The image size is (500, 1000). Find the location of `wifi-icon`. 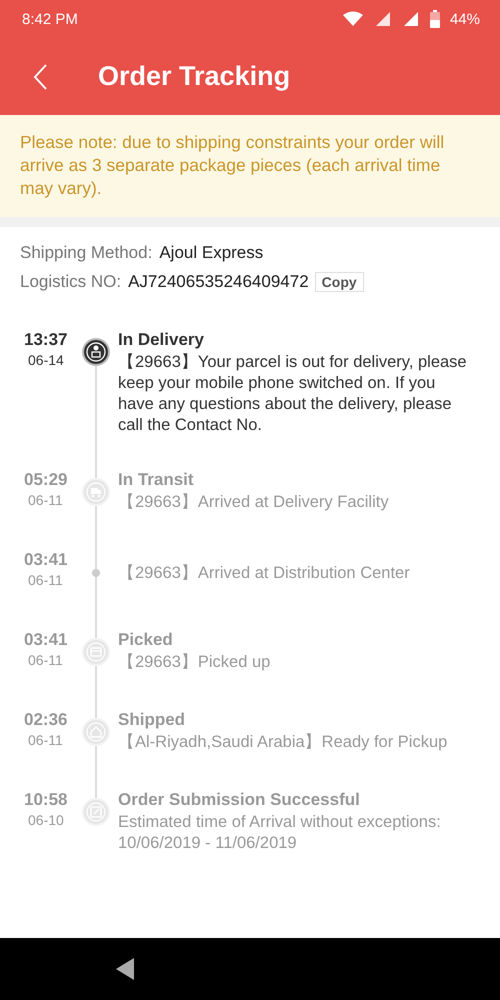

wifi-icon is located at coordinates (353, 19).